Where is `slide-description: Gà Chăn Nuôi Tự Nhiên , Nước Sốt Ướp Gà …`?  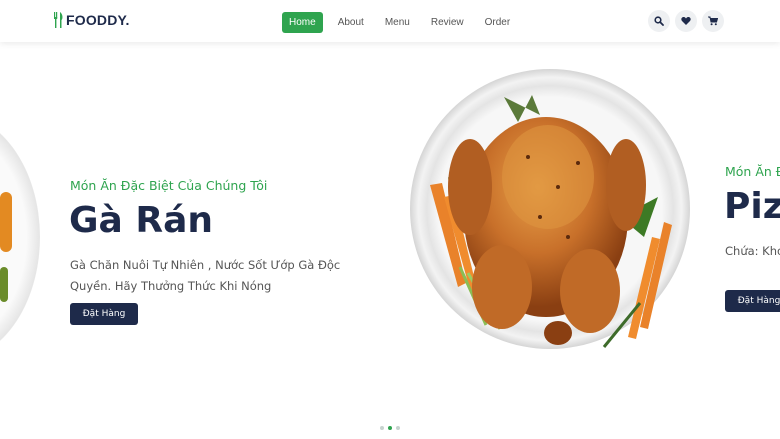
slide-description: Gà Chăn Nuôi Tự Nhiên , Nước Sốt Ướp Gà … is located at coordinates (205, 275).